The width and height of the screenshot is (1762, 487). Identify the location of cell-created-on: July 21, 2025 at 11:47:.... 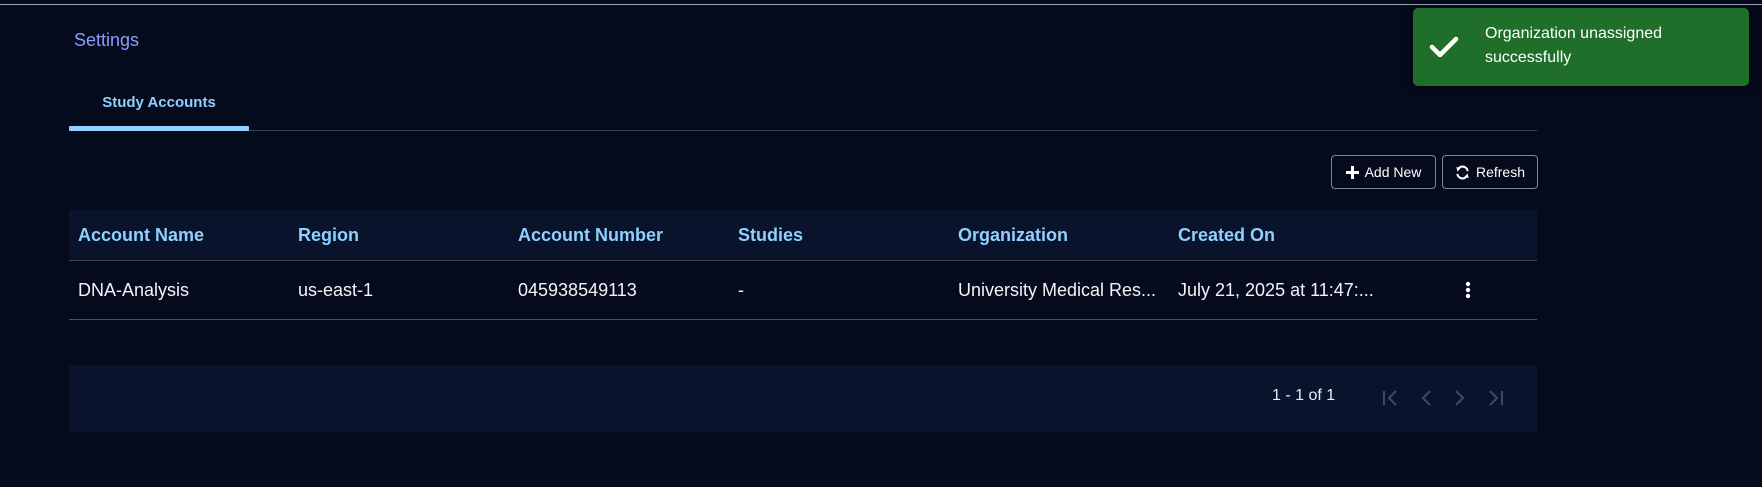
(1276, 289).